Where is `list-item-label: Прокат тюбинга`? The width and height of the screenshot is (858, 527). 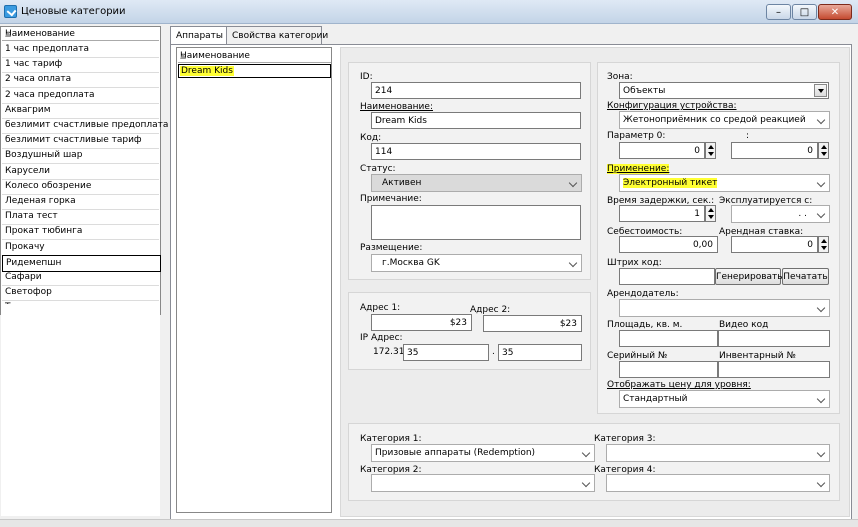 list-item-label: Прокат тюбинга is located at coordinates (44, 231).